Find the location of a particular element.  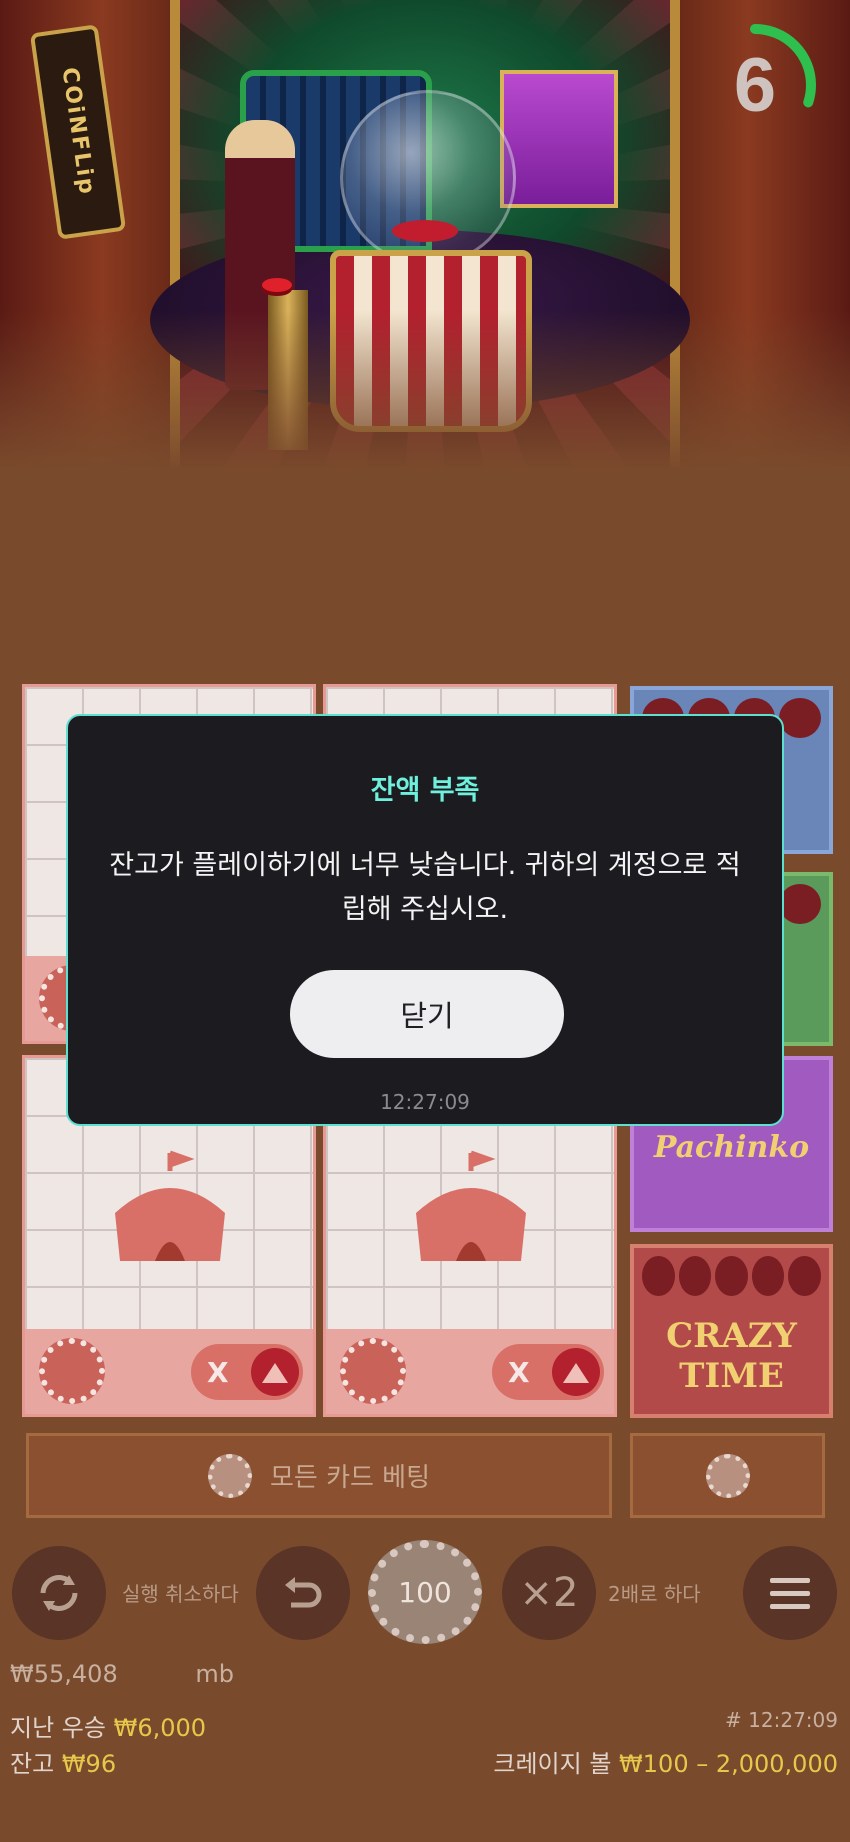

bet-all-cards-label: 모든 카드 베팅 is located at coordinates (350, 1478).